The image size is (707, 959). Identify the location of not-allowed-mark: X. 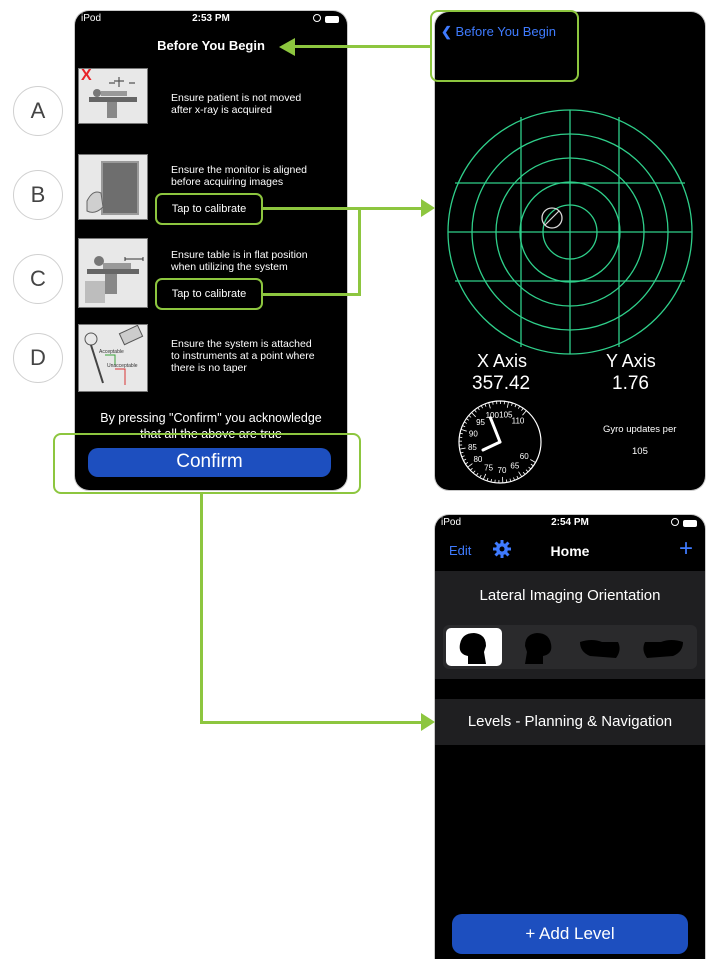
(86, 75).